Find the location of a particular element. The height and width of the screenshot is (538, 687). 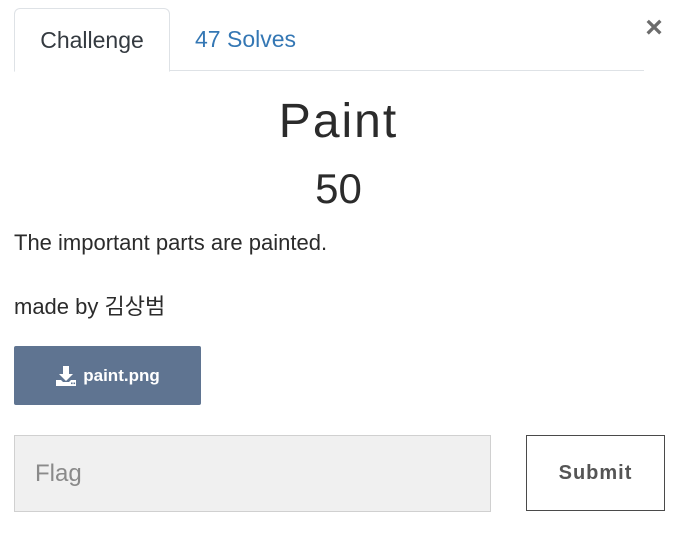

close-icon: × is located at coordinates (654, 28).